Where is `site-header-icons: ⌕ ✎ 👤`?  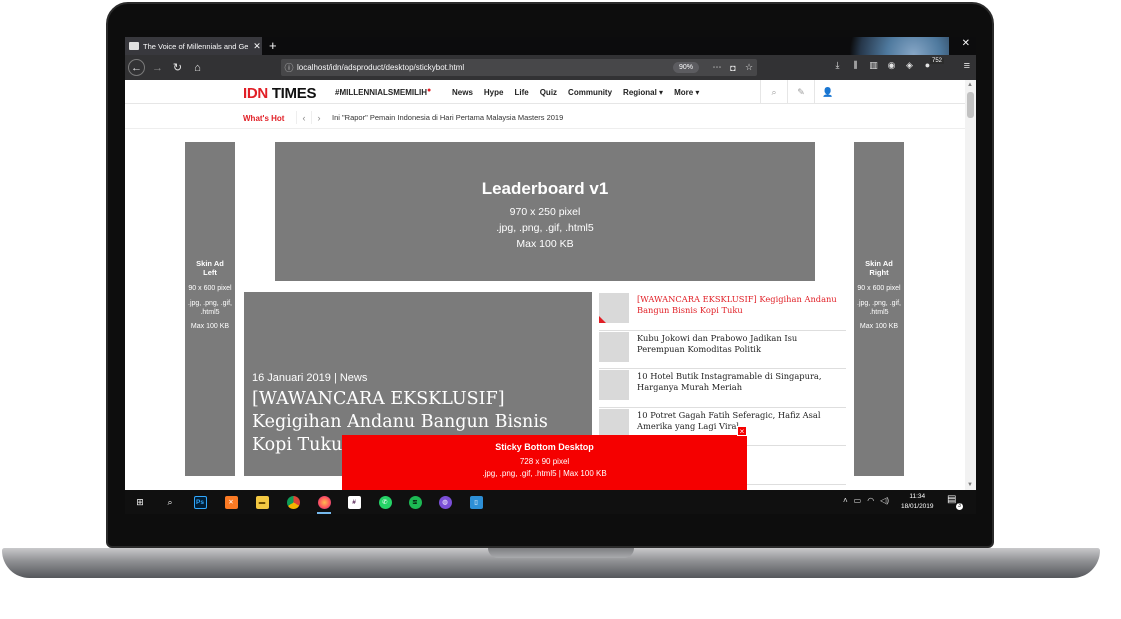 site-header-icons: ⌕ ✎ 👤 is located at coordinates (800, 92).